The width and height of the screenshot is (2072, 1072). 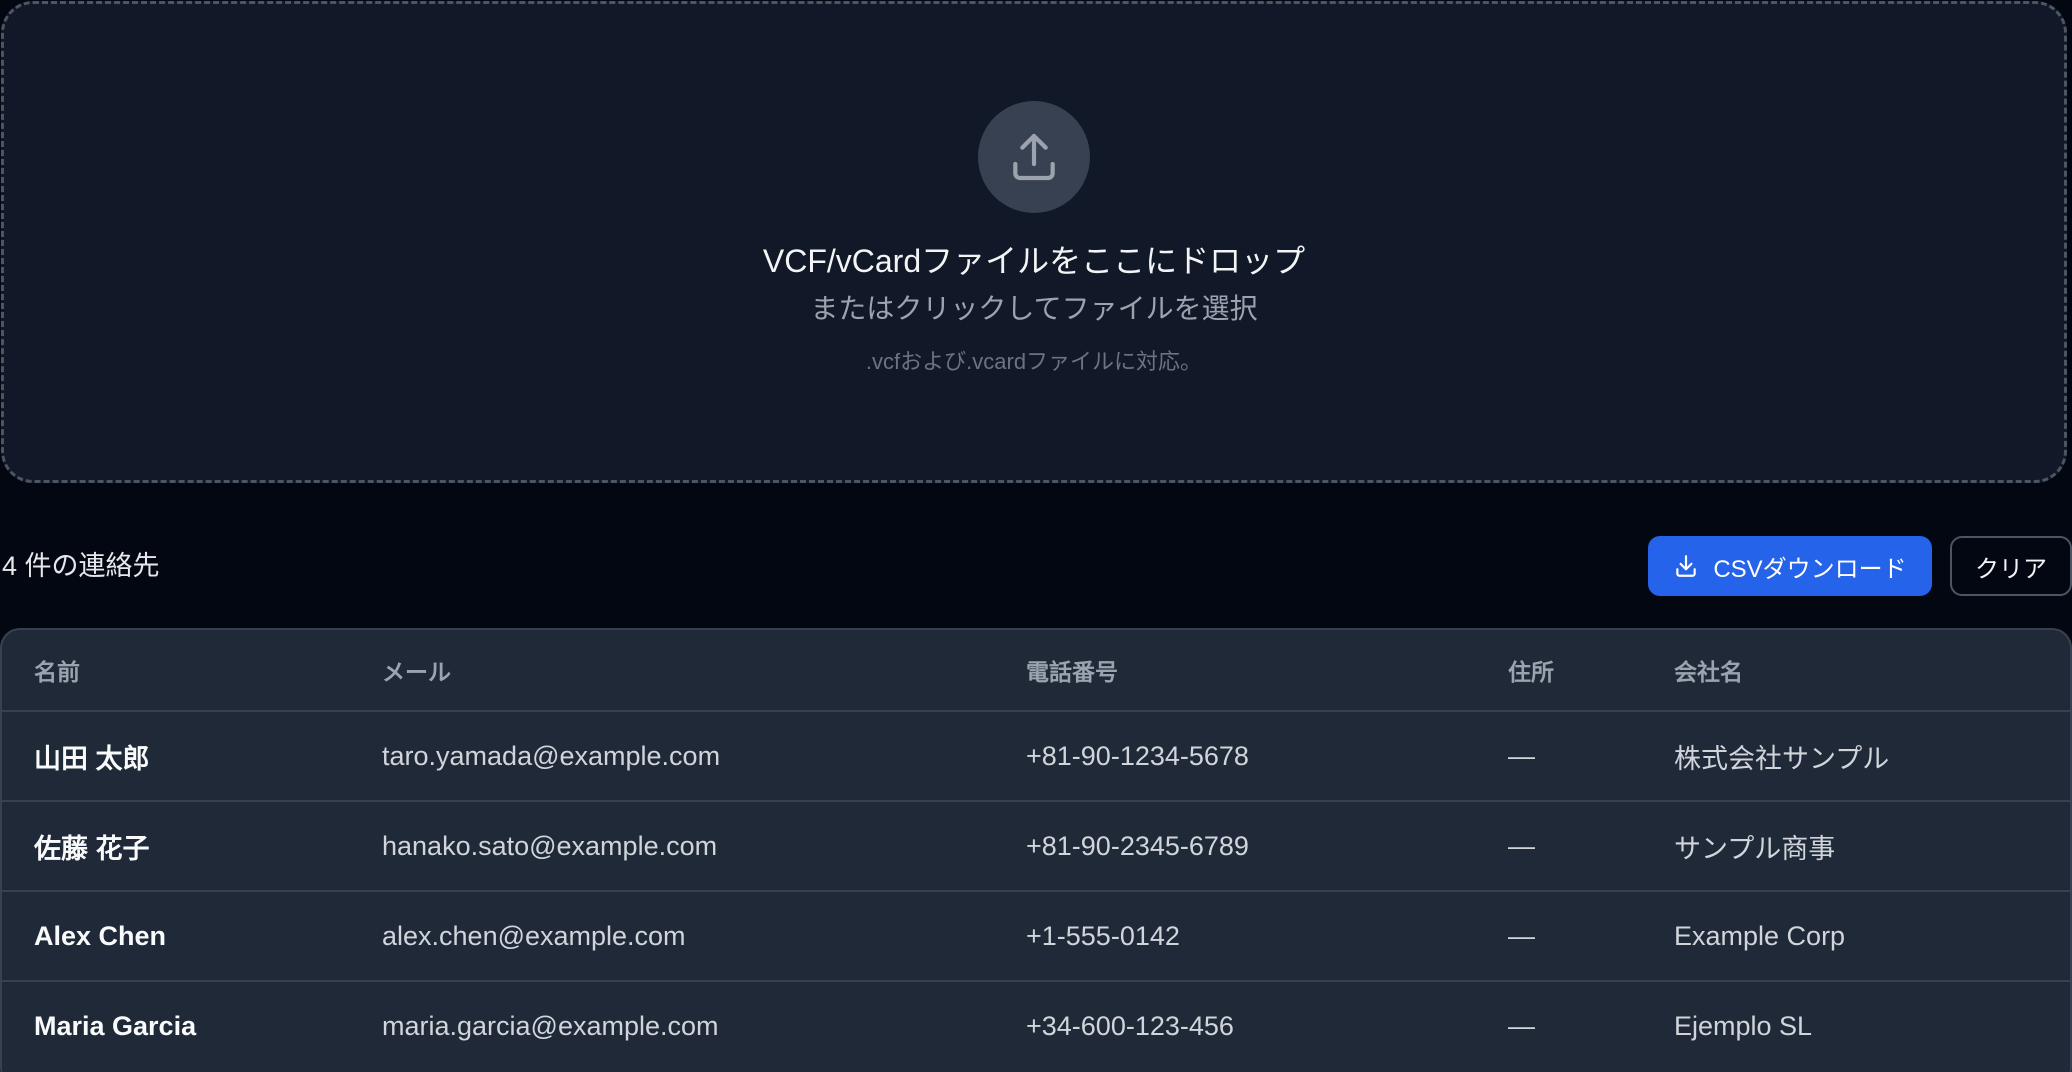 What do you see at coordinates (672, 671) in the screenshot?
I see `column-header-email: メール` at bounding box center [672, 671].